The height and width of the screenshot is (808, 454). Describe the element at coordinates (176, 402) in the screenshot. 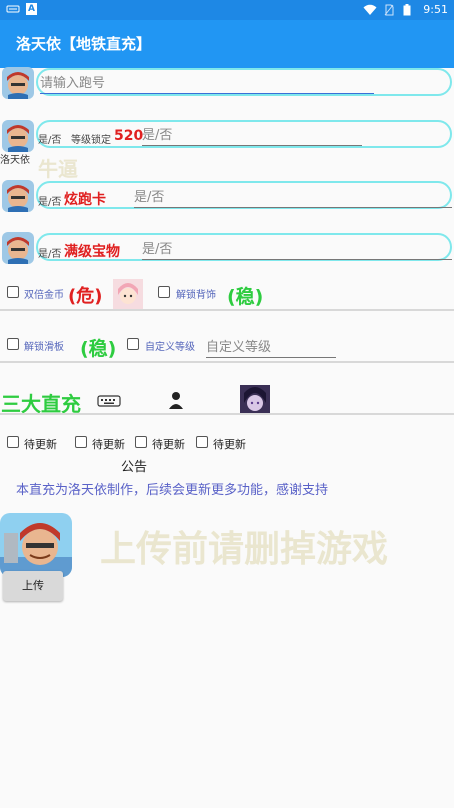

I see `person-icon` at that location.